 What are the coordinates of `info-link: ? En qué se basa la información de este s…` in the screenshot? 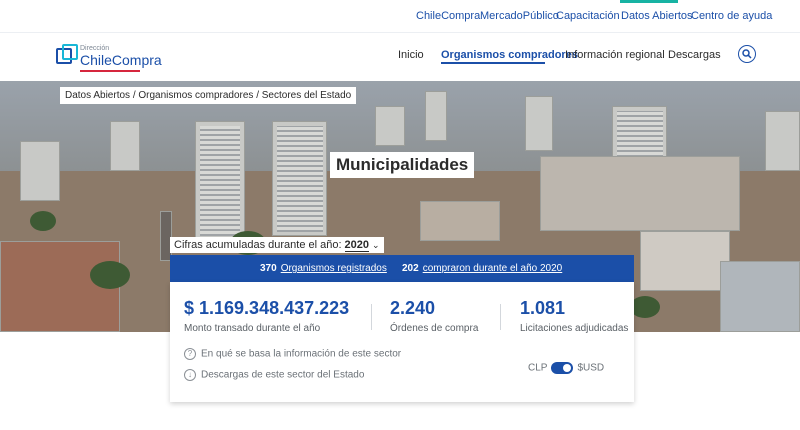 It's located at (292, 354).